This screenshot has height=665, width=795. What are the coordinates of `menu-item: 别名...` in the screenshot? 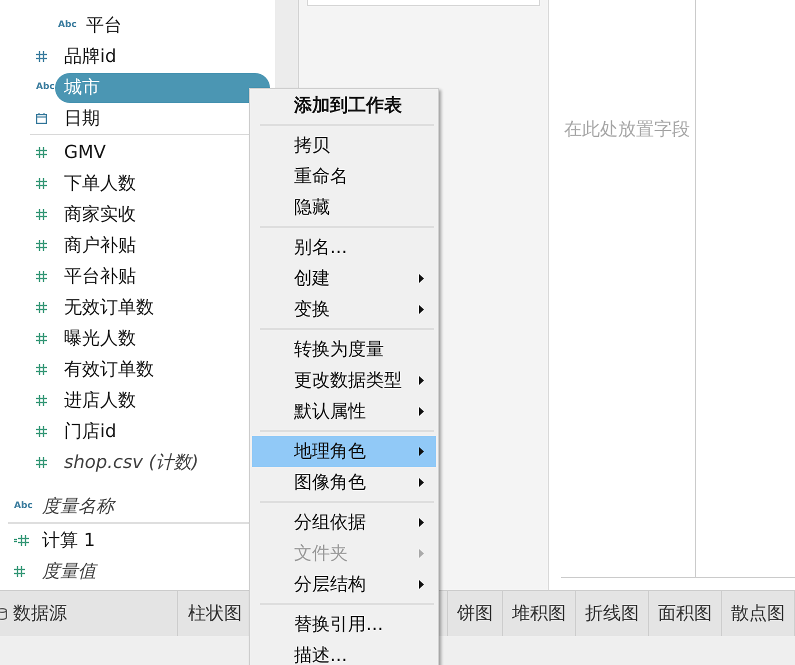 It's located at (344, 247).